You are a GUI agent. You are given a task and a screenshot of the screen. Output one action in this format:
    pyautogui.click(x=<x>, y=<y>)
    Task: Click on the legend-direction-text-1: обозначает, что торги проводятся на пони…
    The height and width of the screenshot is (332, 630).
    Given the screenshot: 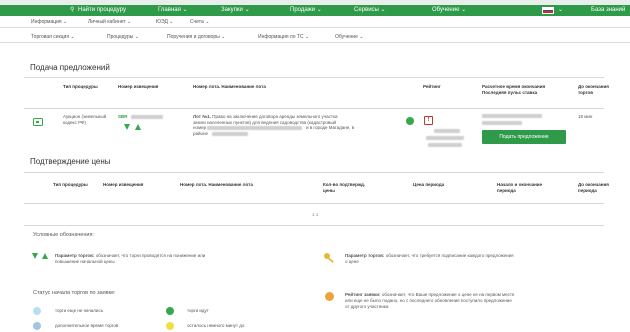 What is the action you would take?
    pyautogui.click(x=150, y=255)
    